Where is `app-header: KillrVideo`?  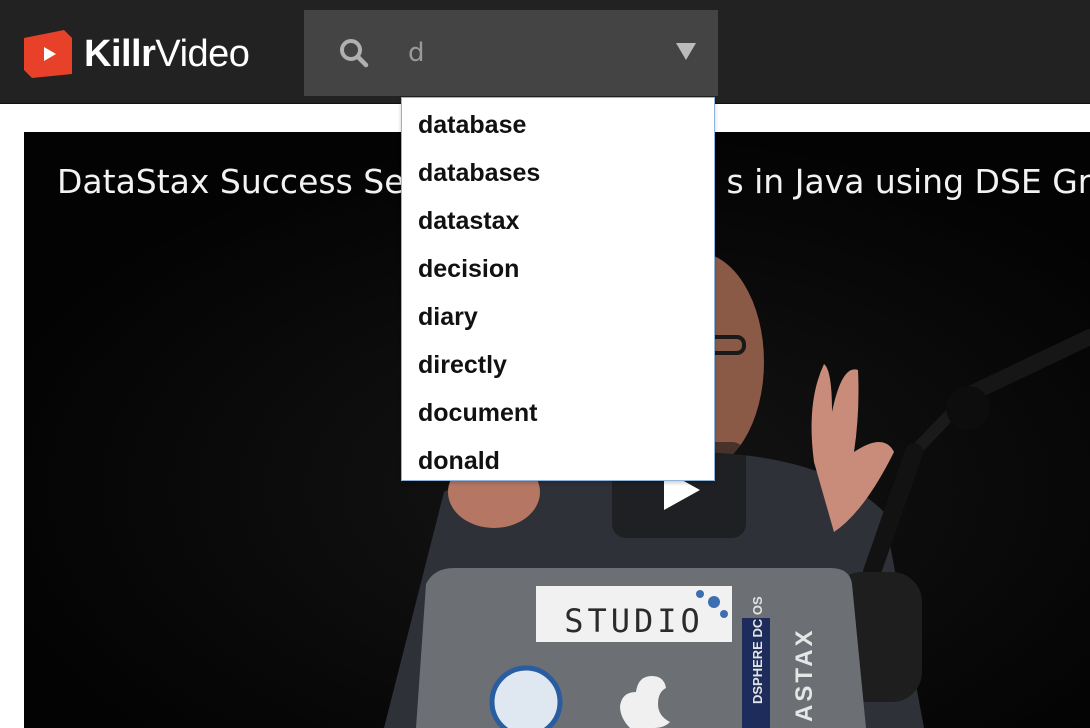 app-header: KillrVideo is located at coordinates (545, 52).